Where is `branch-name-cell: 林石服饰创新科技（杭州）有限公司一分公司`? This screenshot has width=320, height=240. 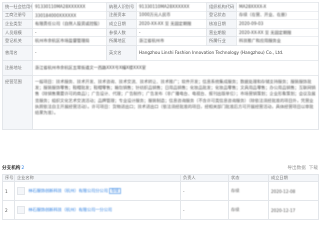 branch-name-cell: 林石服饰创新科技（杭州）有限公司一分公司 is located at coordinates (97, 210).